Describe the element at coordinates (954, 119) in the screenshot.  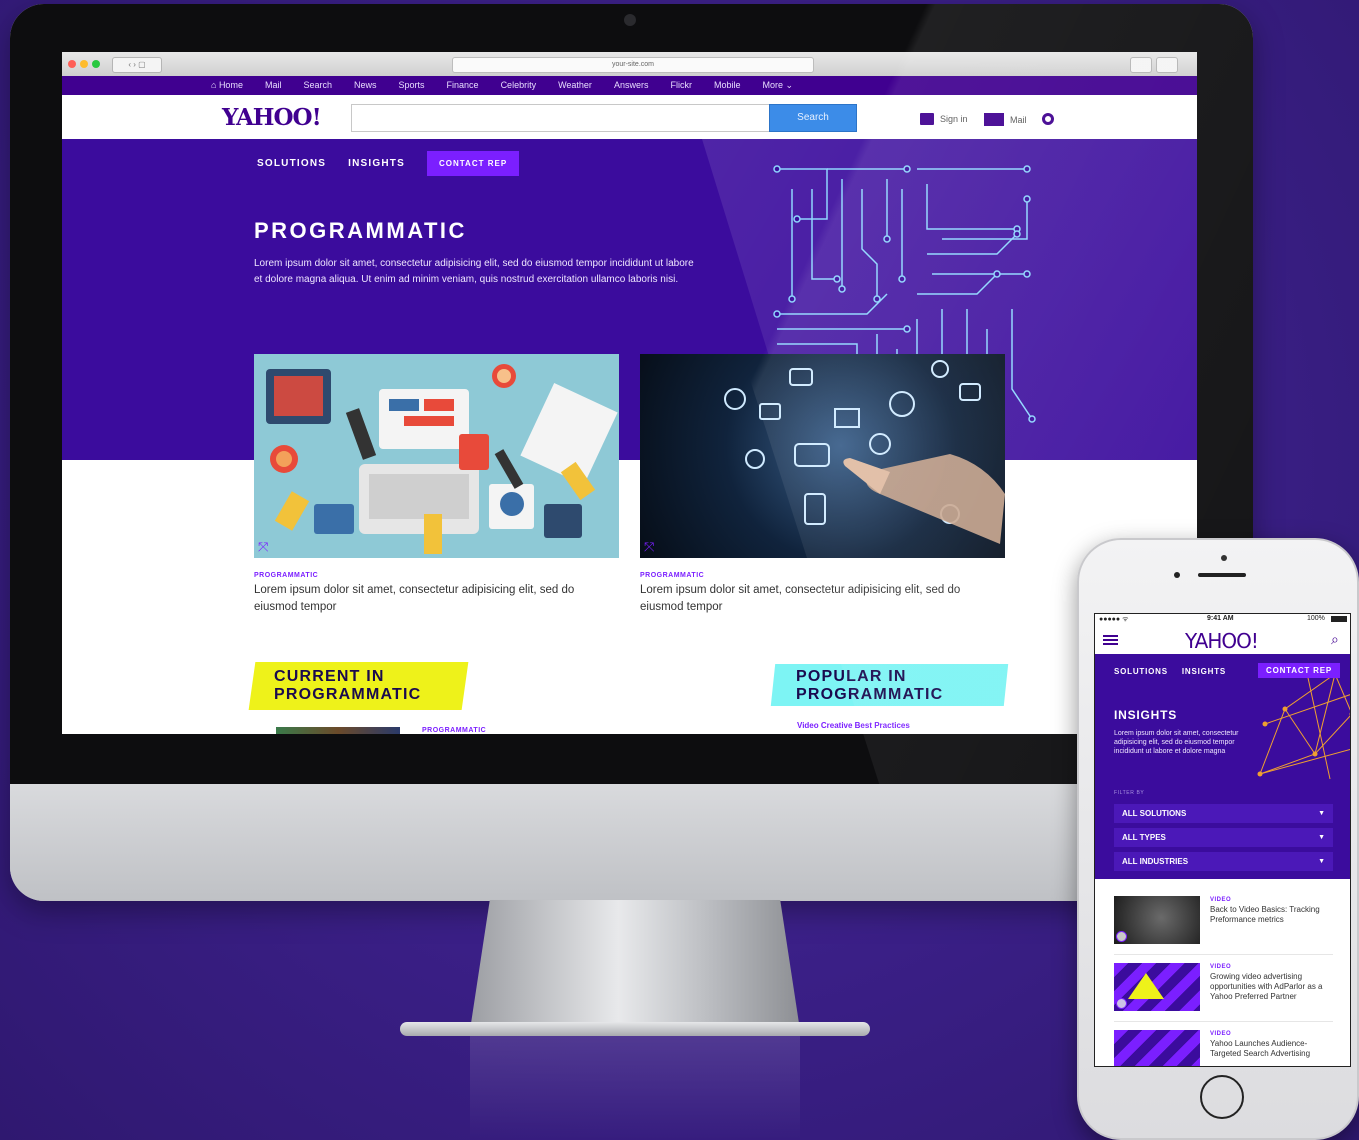
I see `sign-in-label: Sign in` at that location.